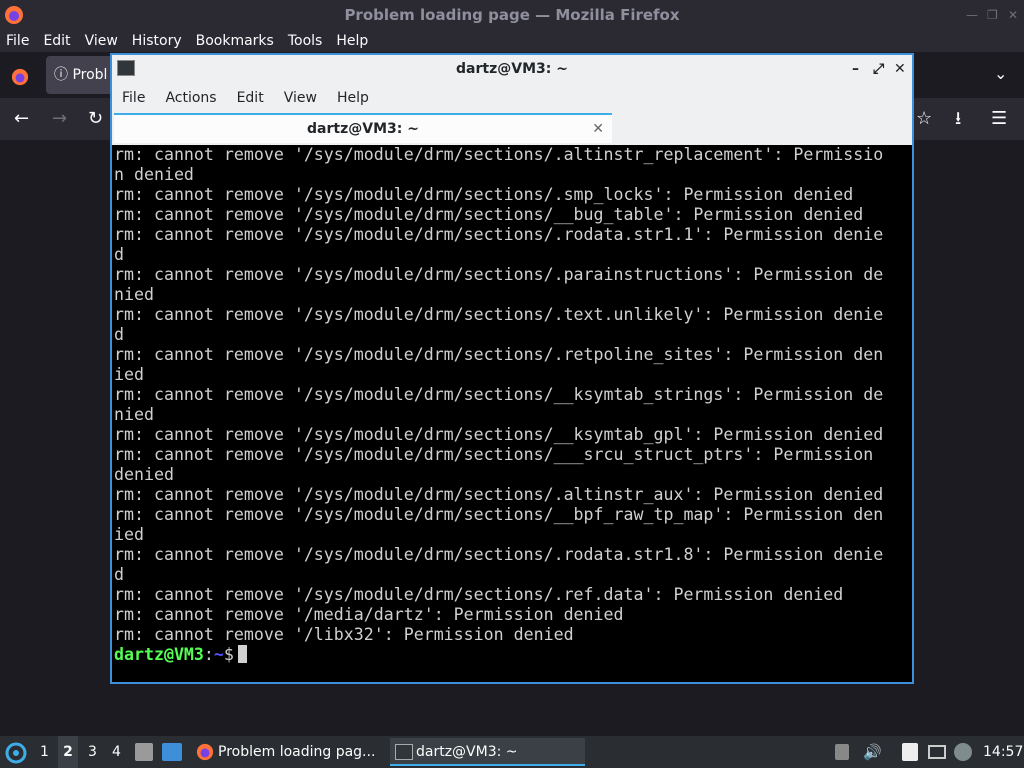  I want to click on prompt-user: dartz@VM3, so click(159, 654).